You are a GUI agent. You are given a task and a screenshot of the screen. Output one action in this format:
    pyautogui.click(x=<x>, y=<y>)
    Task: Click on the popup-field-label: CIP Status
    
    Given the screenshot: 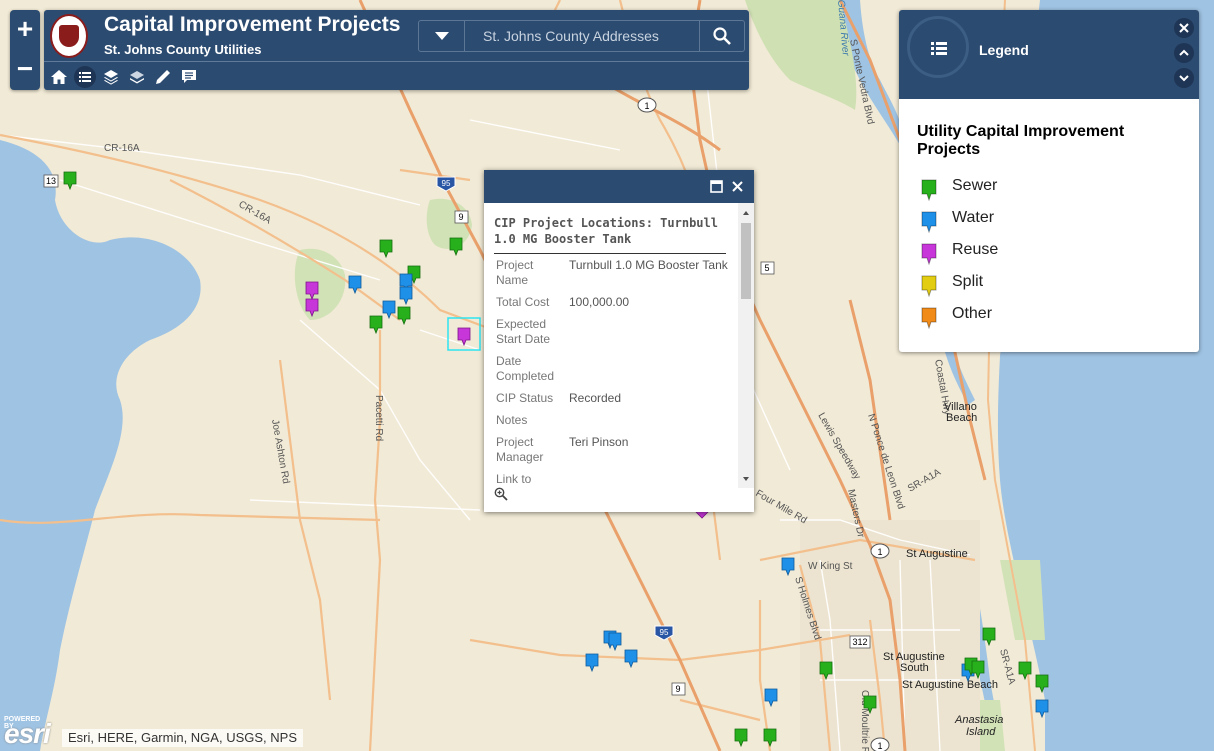 What is the action you would take?
    pyautogui.click(x=525, y=398)
    